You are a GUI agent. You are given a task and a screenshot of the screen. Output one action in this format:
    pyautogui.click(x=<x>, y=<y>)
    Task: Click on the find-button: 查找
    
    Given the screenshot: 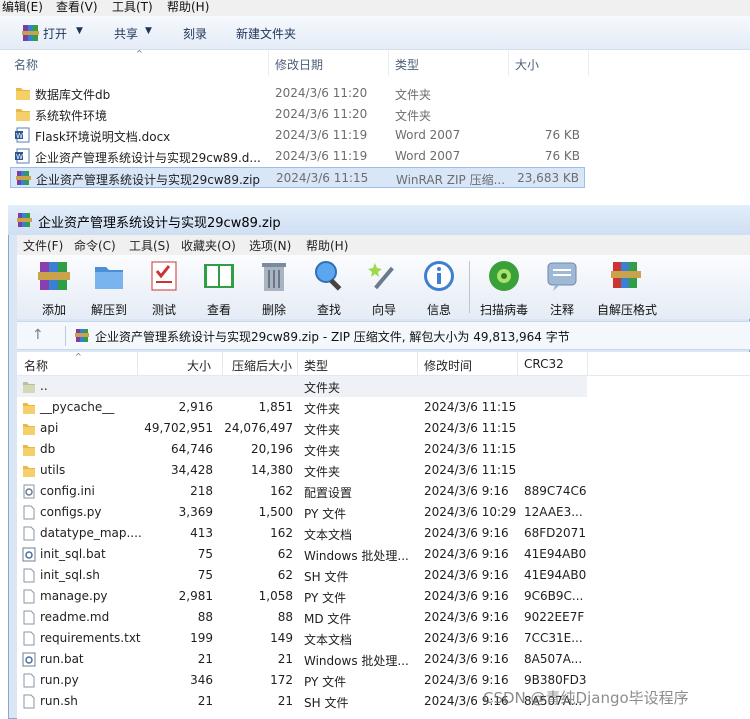 What is the action you would take?
    pyautogui.click(x=329, y=288)
    